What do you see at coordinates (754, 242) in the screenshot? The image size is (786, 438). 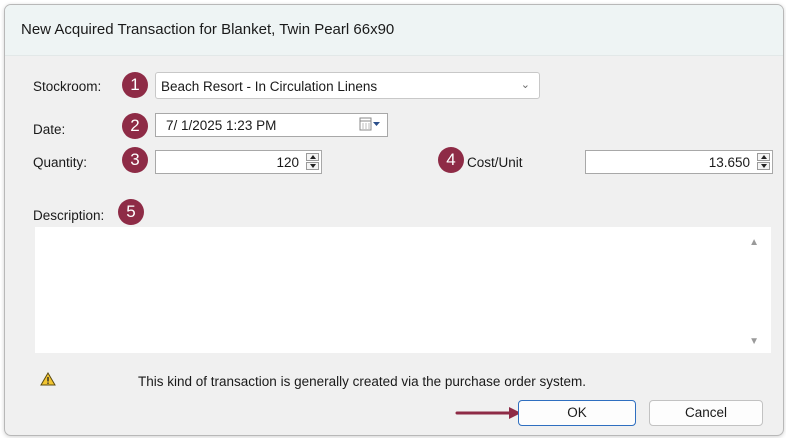 I see `scroll-up-icon: ▲` at bounding box center [754, 242].